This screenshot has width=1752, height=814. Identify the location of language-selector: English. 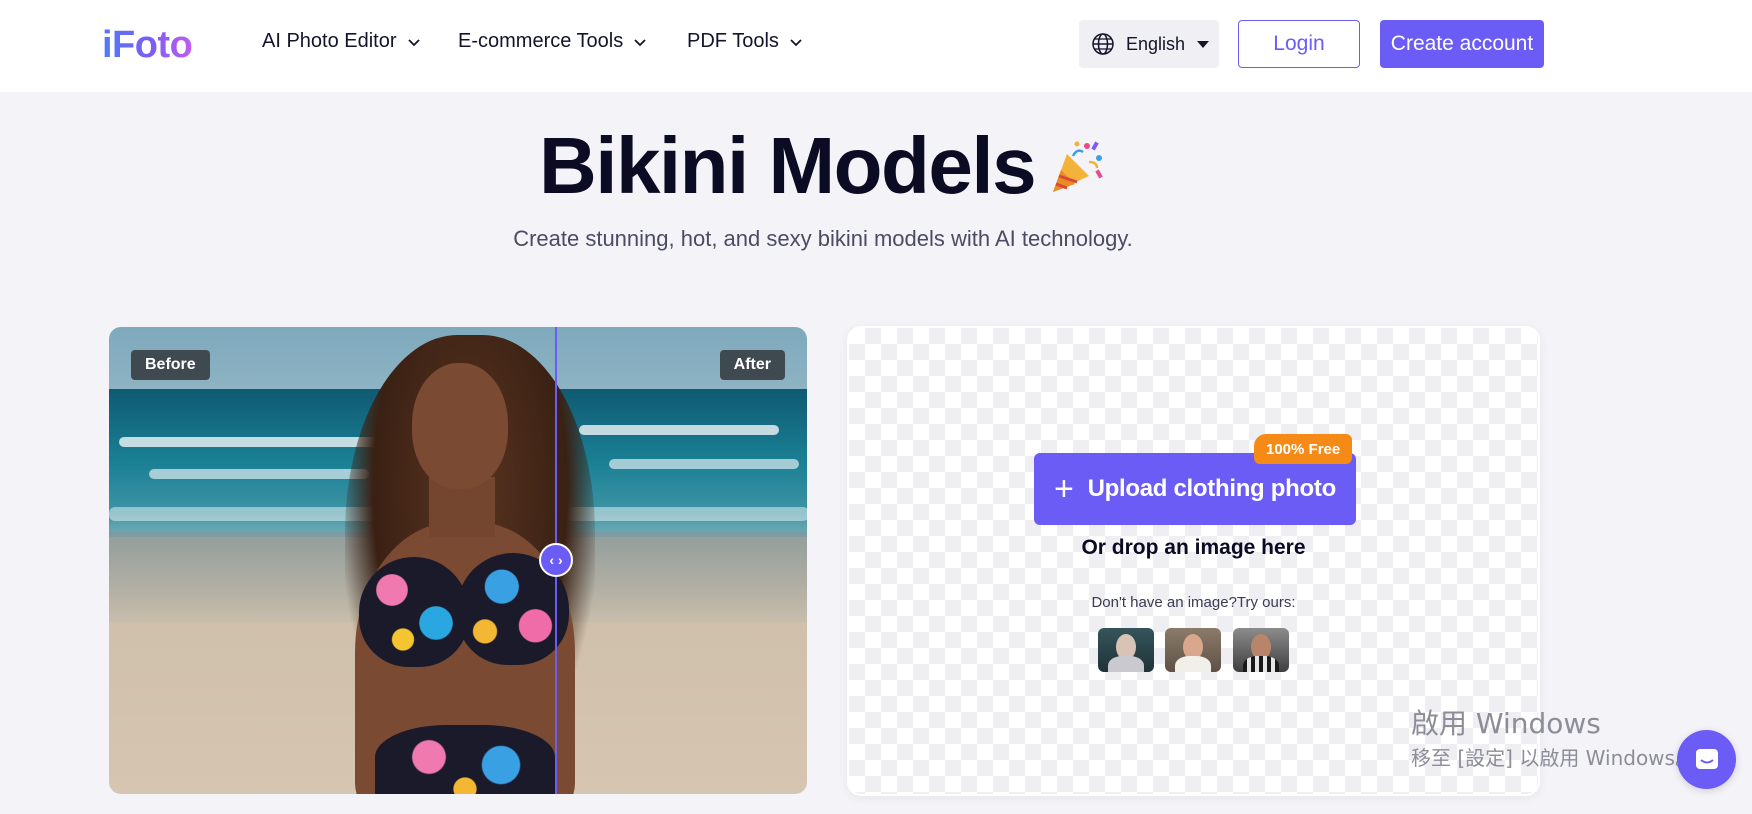
(1149, 44).